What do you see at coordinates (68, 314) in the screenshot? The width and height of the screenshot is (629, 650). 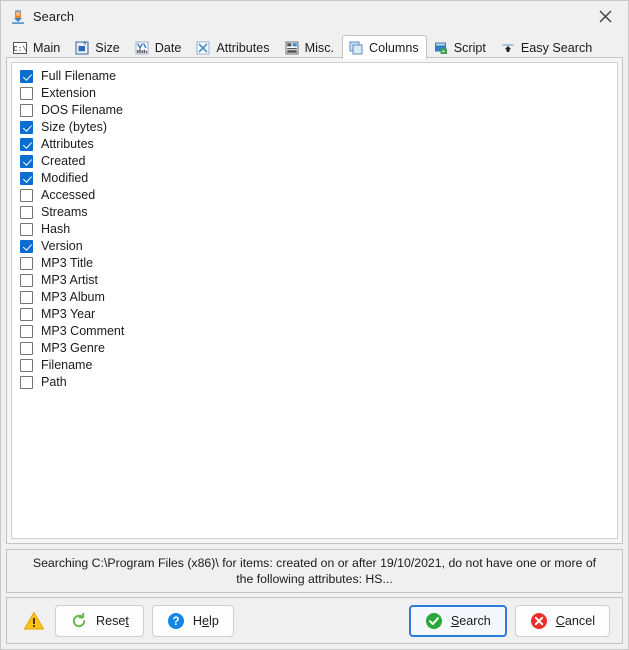 I see `list-item-label: MP3 Year` at bounding box center [68, 314].